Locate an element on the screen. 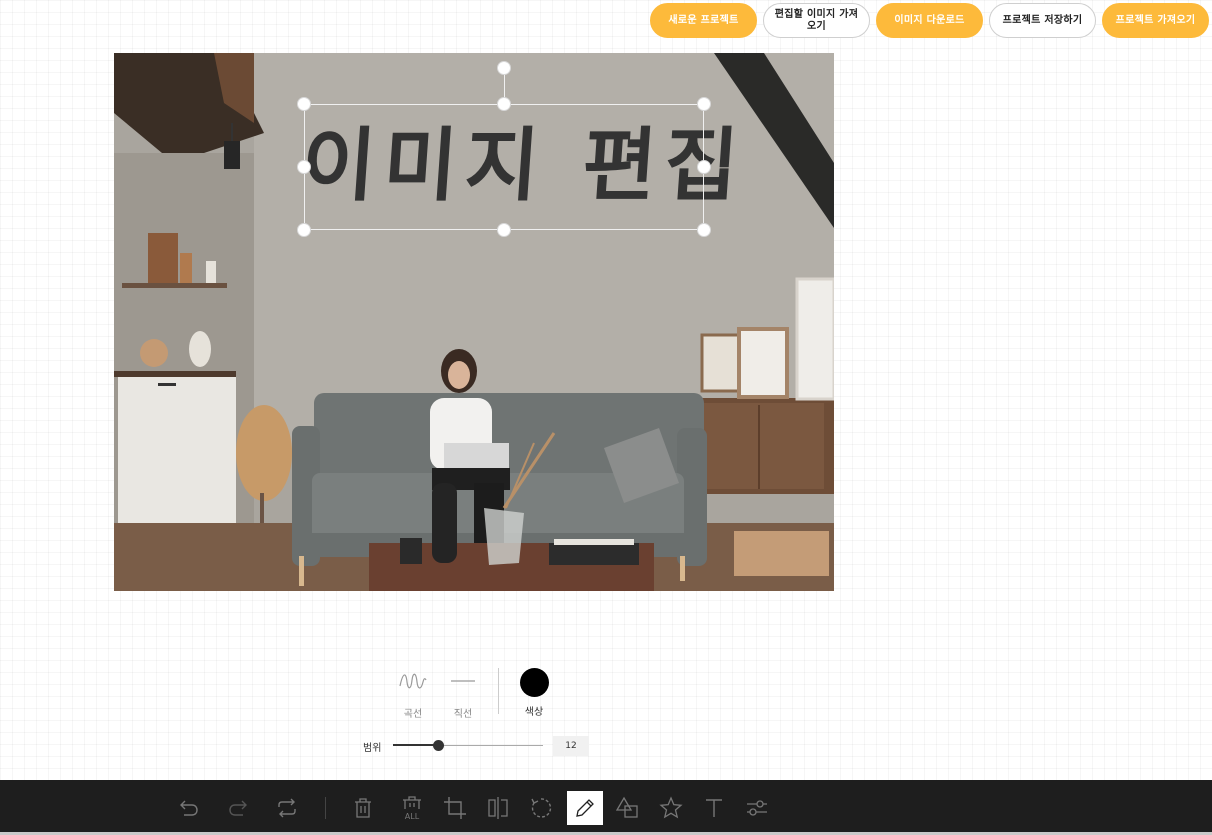  star-icon is located at coordinates (671, 807).